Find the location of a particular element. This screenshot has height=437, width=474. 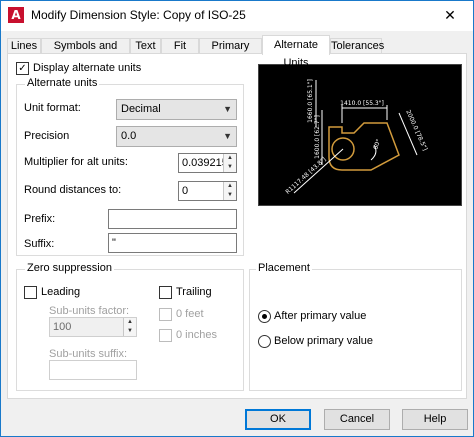

subunits-factor-value: 100 is located at coordinates (62, 327).